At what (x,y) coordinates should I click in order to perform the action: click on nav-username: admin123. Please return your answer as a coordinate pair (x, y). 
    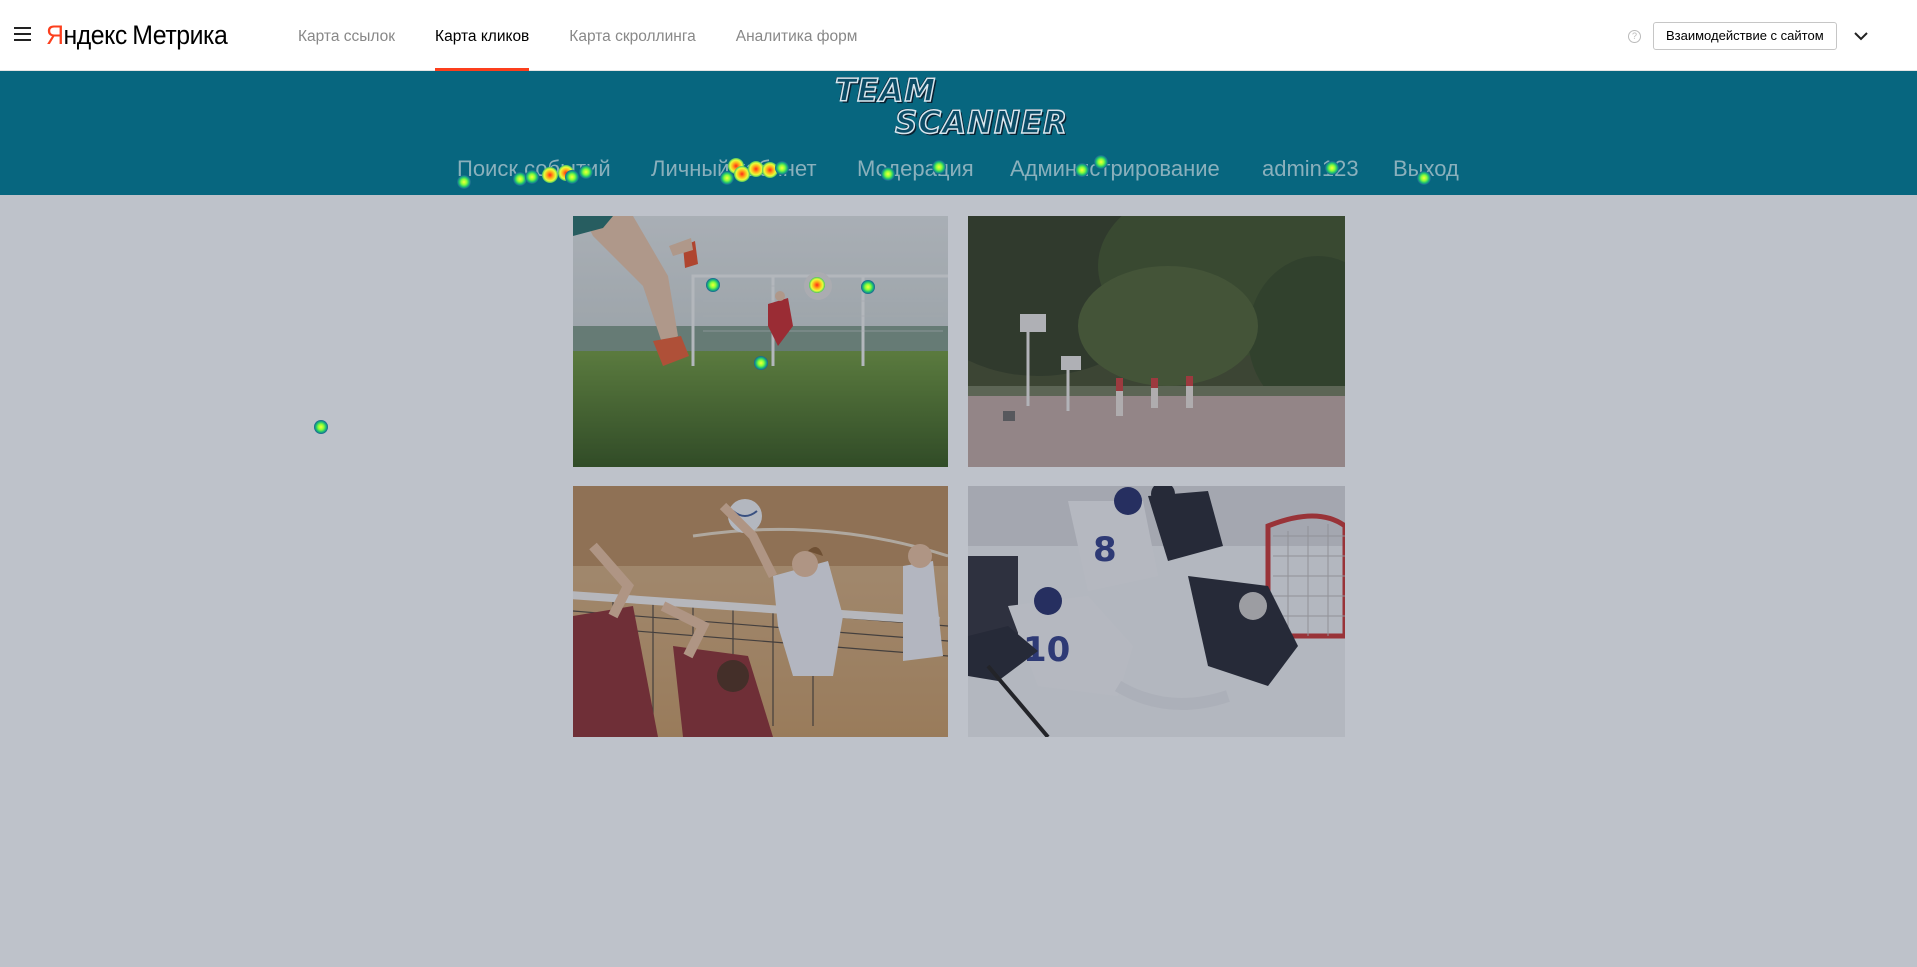
    Looking at the image, I should click on (1310, 169).